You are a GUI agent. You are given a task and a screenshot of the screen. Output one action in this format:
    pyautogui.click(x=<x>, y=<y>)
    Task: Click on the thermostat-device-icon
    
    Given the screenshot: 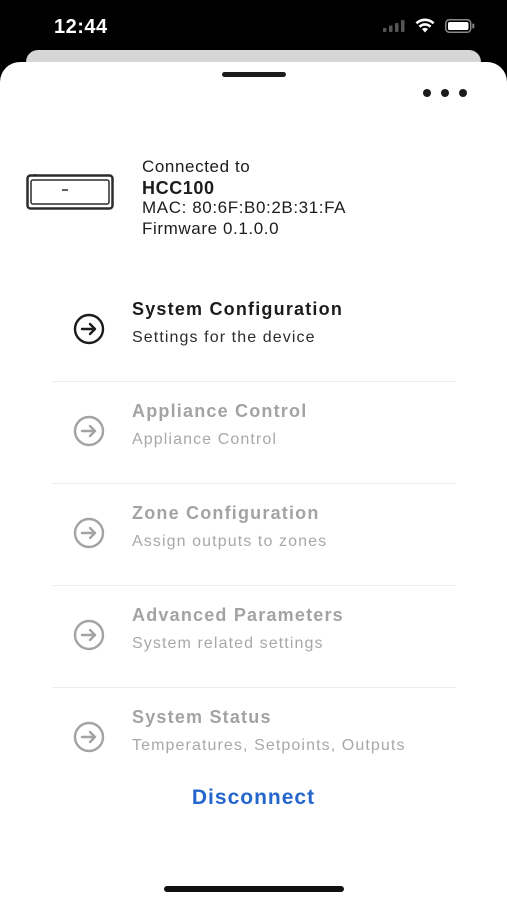 What is the action you would take?
    pyautogui.click(x=70, y=192)
    